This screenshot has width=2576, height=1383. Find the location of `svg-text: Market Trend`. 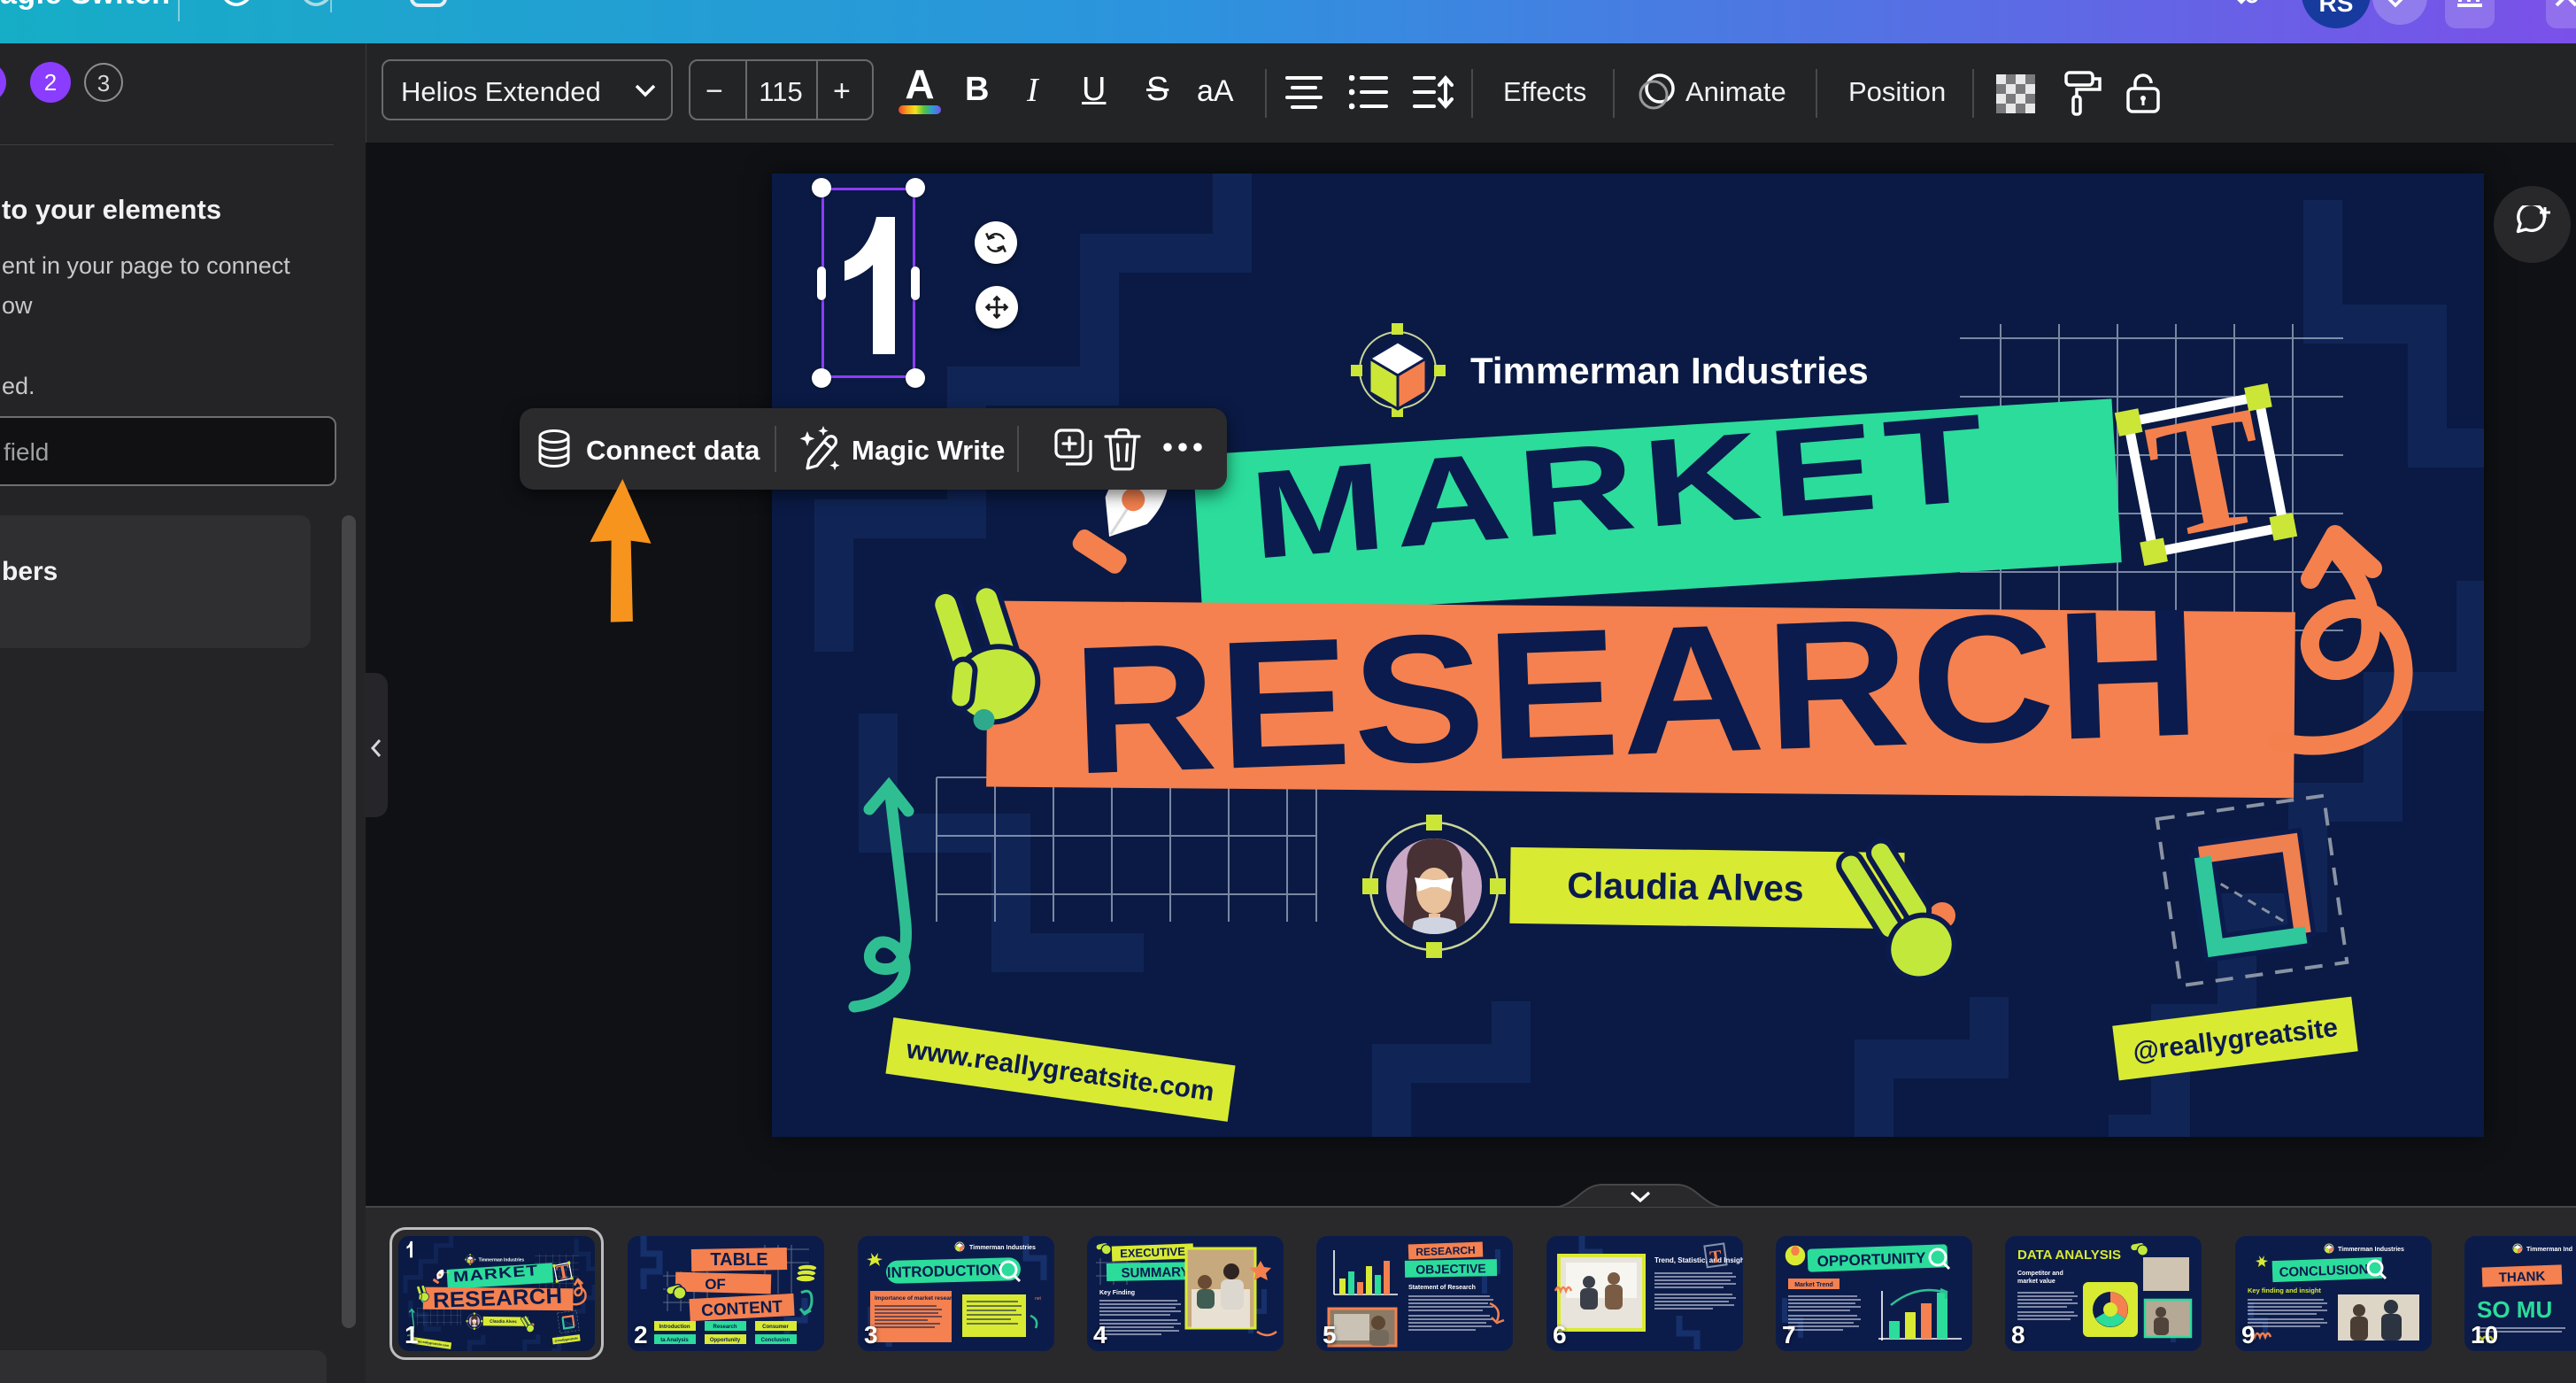

svg-text: Market Trend is located at coordinates (1813, 1285).